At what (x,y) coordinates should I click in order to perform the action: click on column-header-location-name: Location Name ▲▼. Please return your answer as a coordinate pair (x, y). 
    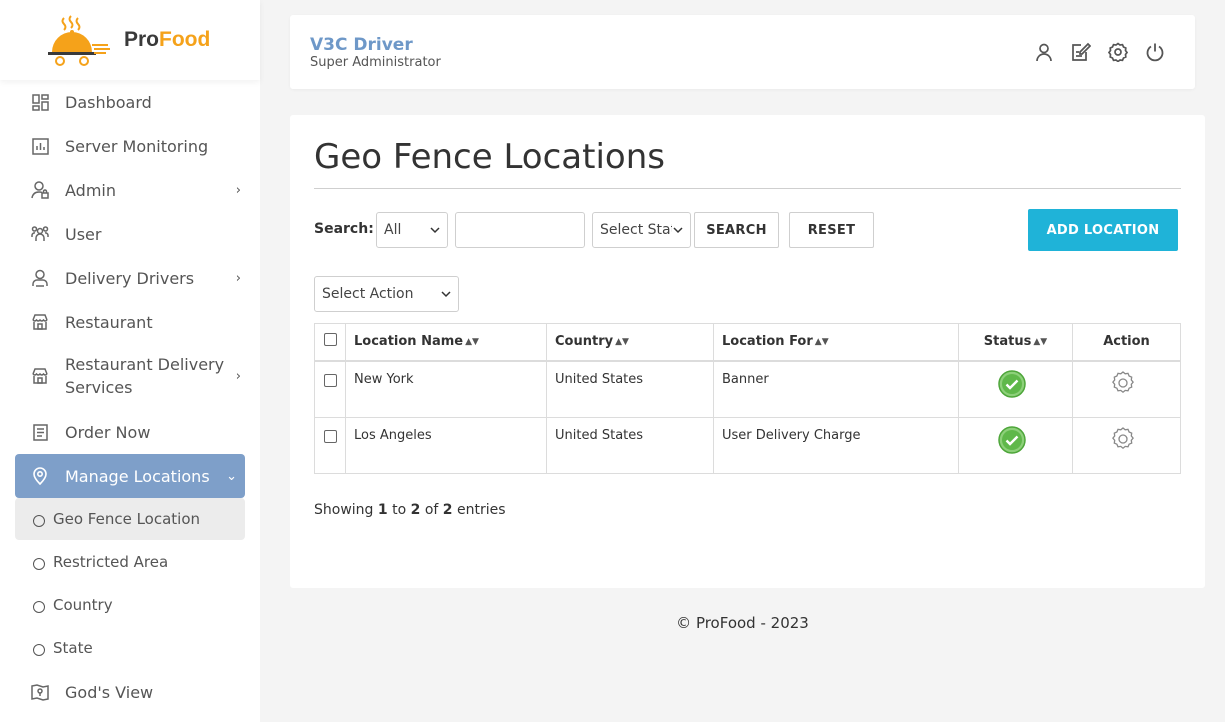
    Looking at the image, I should click on (446, 342).